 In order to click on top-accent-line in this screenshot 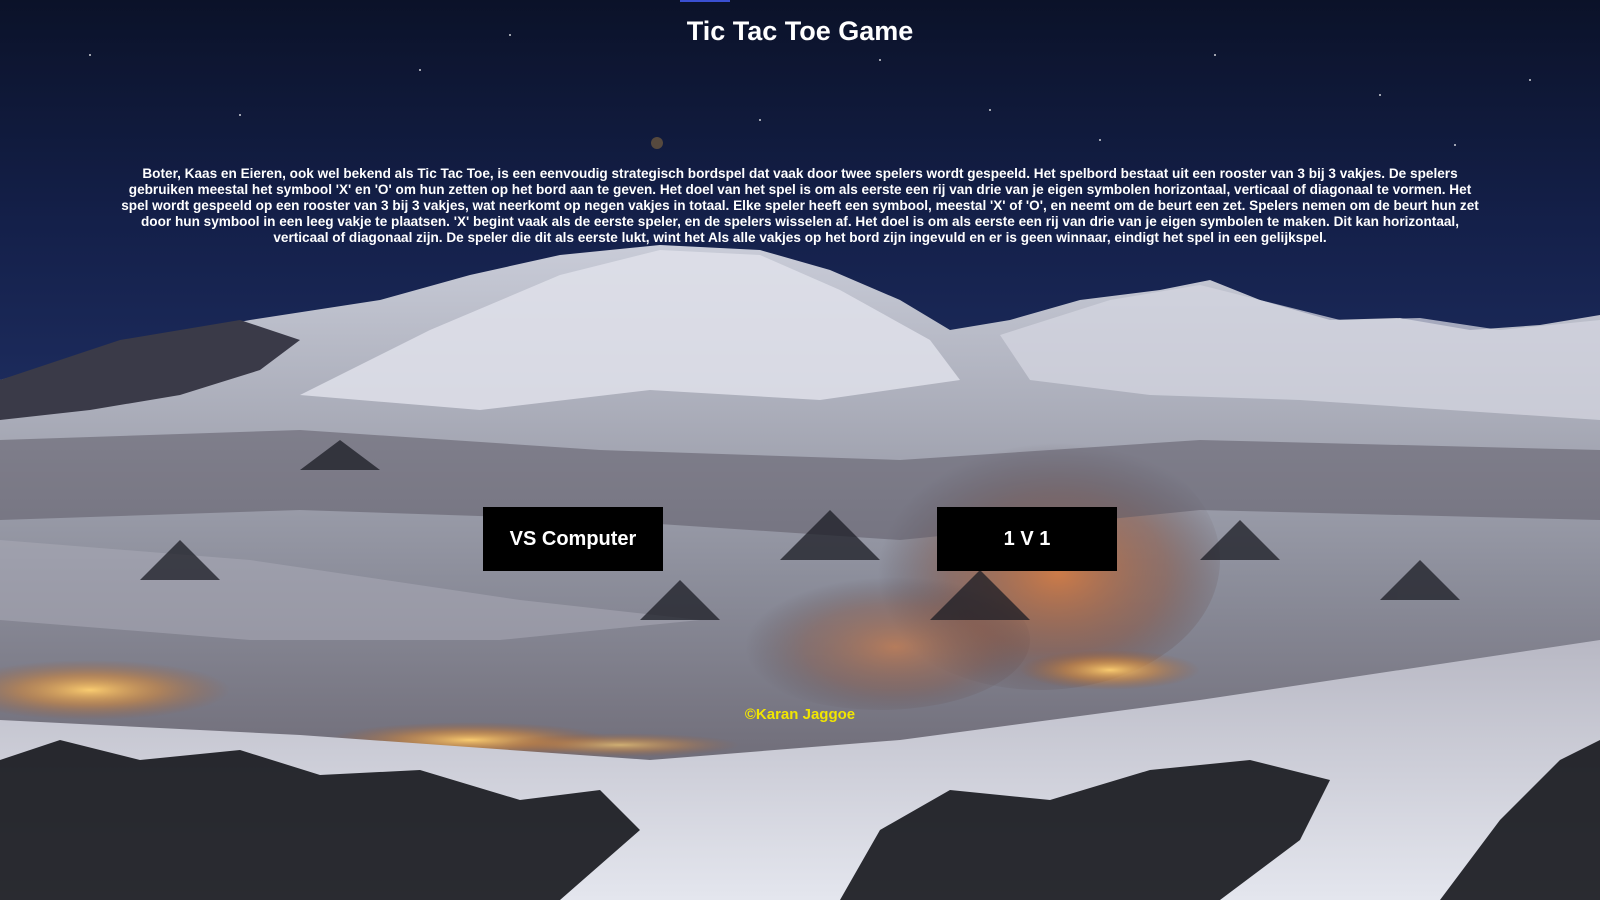, I will do `click(705, 1)`.